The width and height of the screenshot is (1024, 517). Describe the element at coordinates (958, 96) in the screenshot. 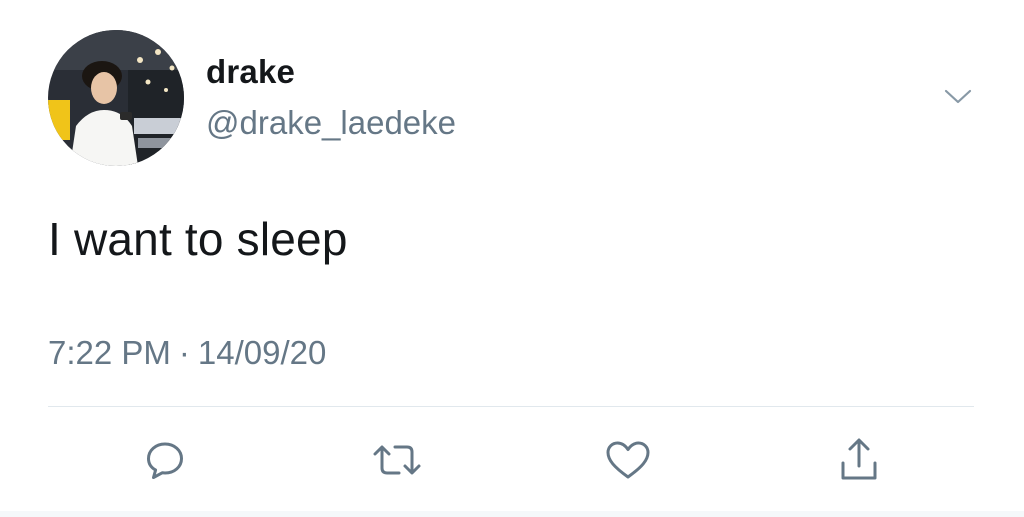

I see `chevron-down-icon` at that location.